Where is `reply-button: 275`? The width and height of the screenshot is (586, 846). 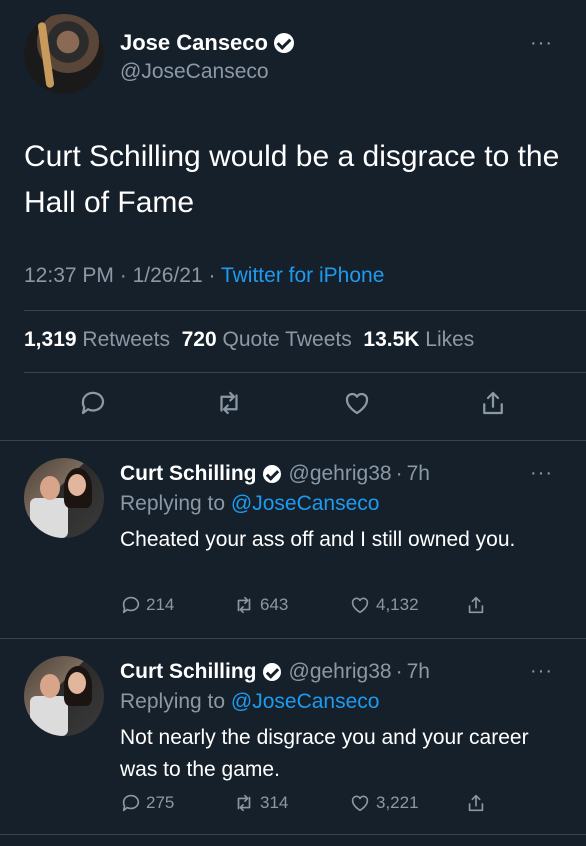 reply-button: 275 is located at coordinates (147, 803).